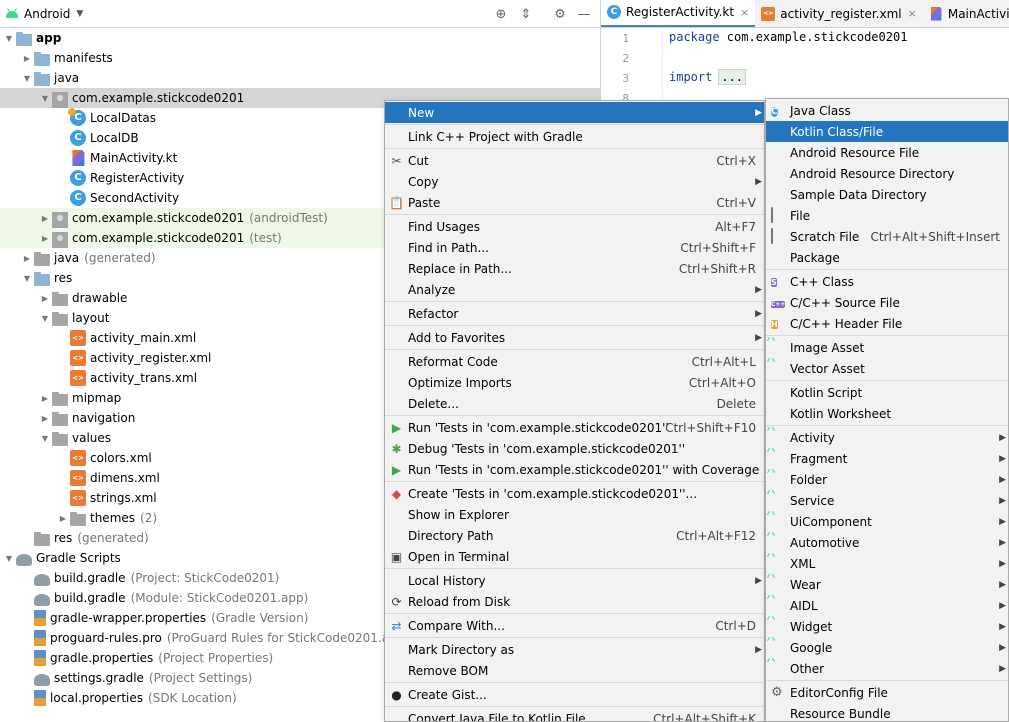 The width and height of the screenshot is (1009, 722). What do you see at coordinates (574, 289) in the screenshot?
I see `menu-item-analyze: Analyze ▶` at bounding box center [574, 289].